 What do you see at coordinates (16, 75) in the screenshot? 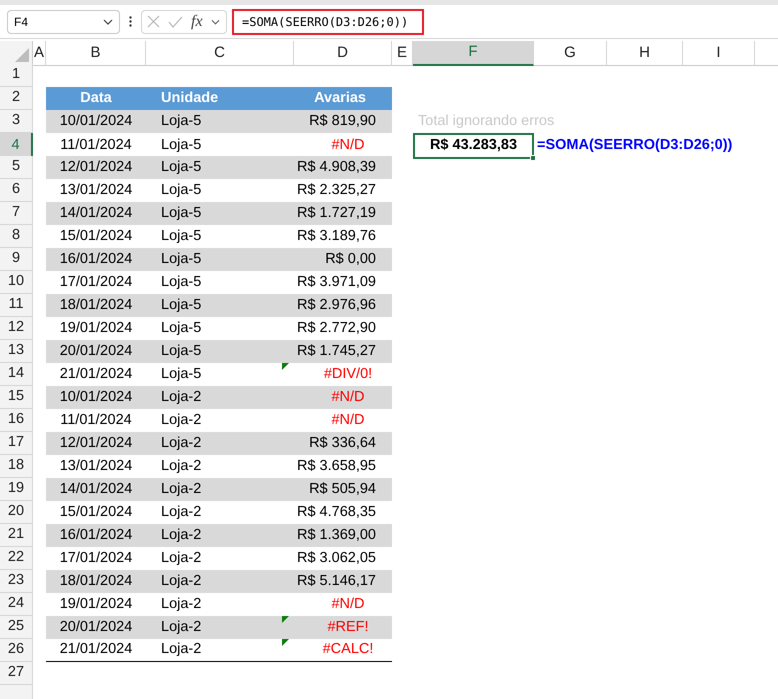
I see `row-header: 1` at bounding box center [16, 75].